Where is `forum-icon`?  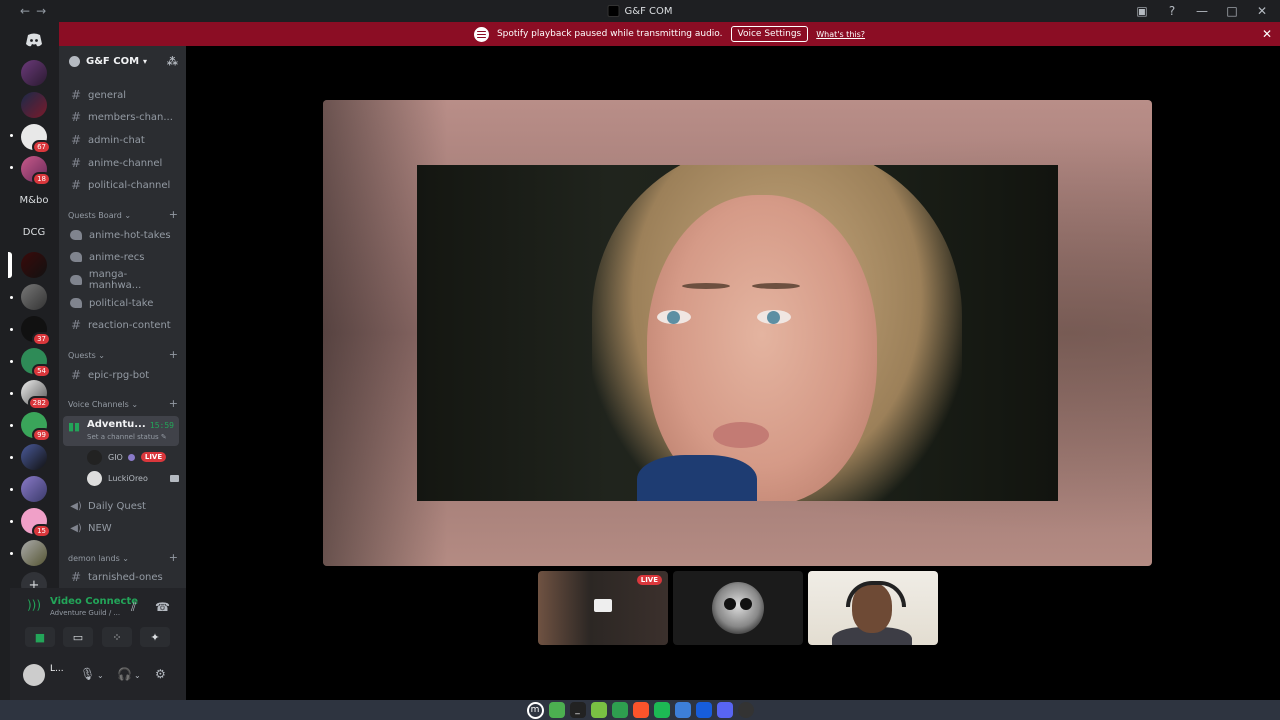 forum-icon is located at coordinates (76, 257).